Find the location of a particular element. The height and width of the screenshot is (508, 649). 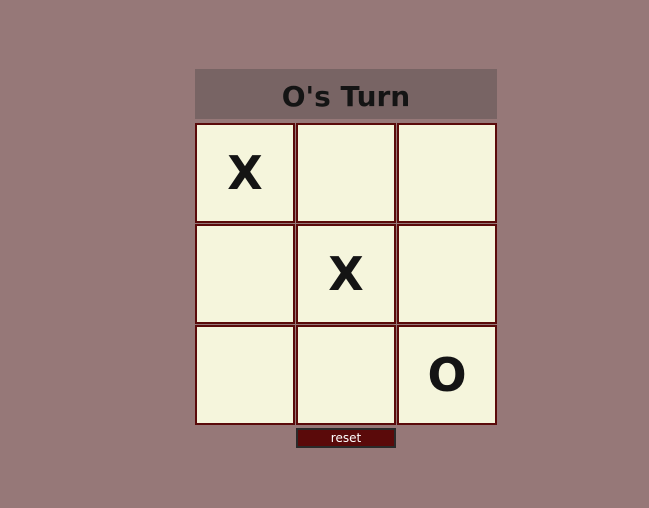

reset-container: reset is located at coordinates (346, 438).